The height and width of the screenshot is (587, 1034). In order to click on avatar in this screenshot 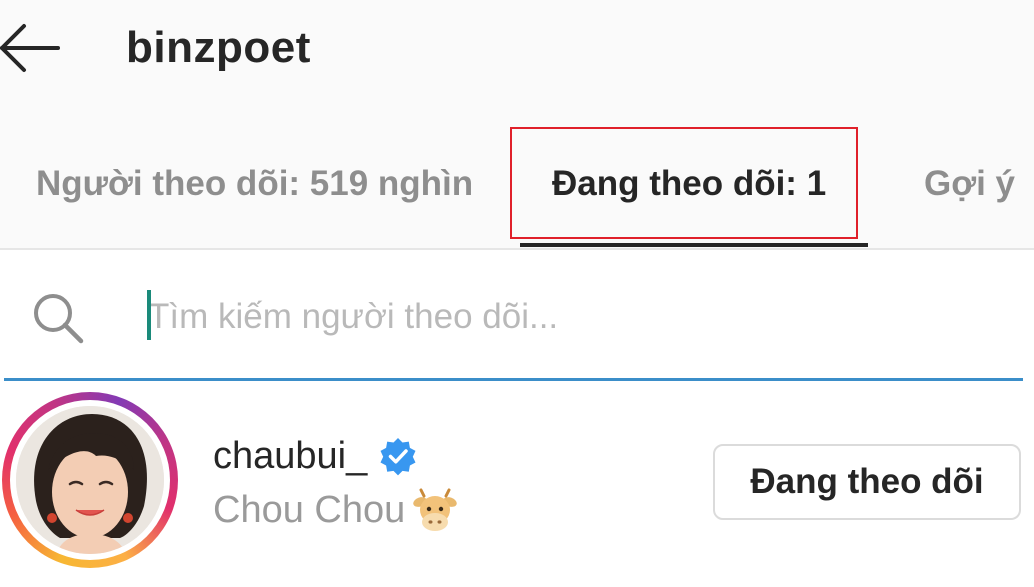, I will do `click(90, 480)`.